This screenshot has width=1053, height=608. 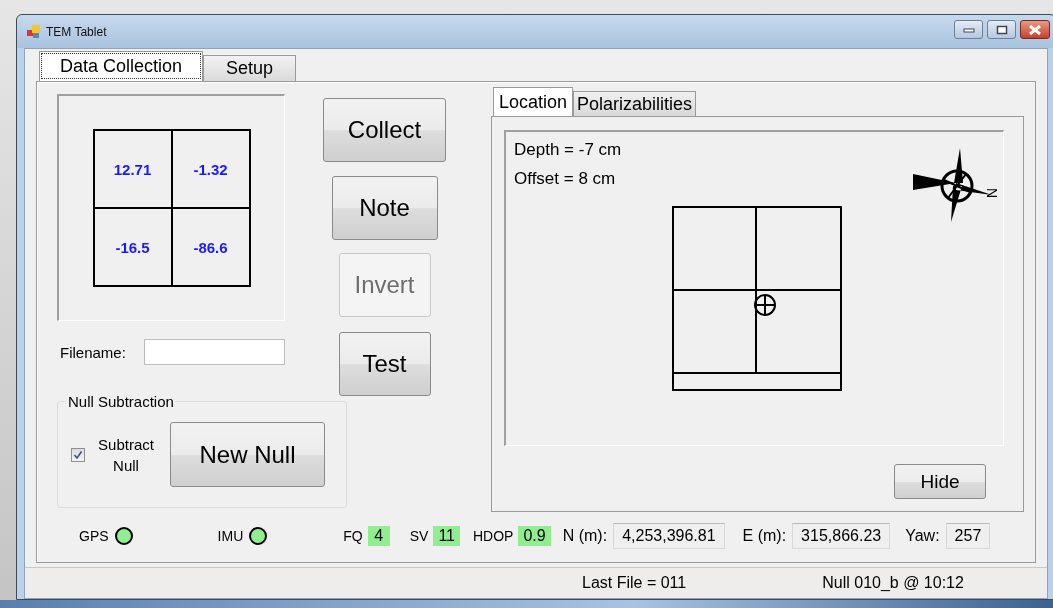 I want to click on metric-value: 4, so click(x=378, y=536).